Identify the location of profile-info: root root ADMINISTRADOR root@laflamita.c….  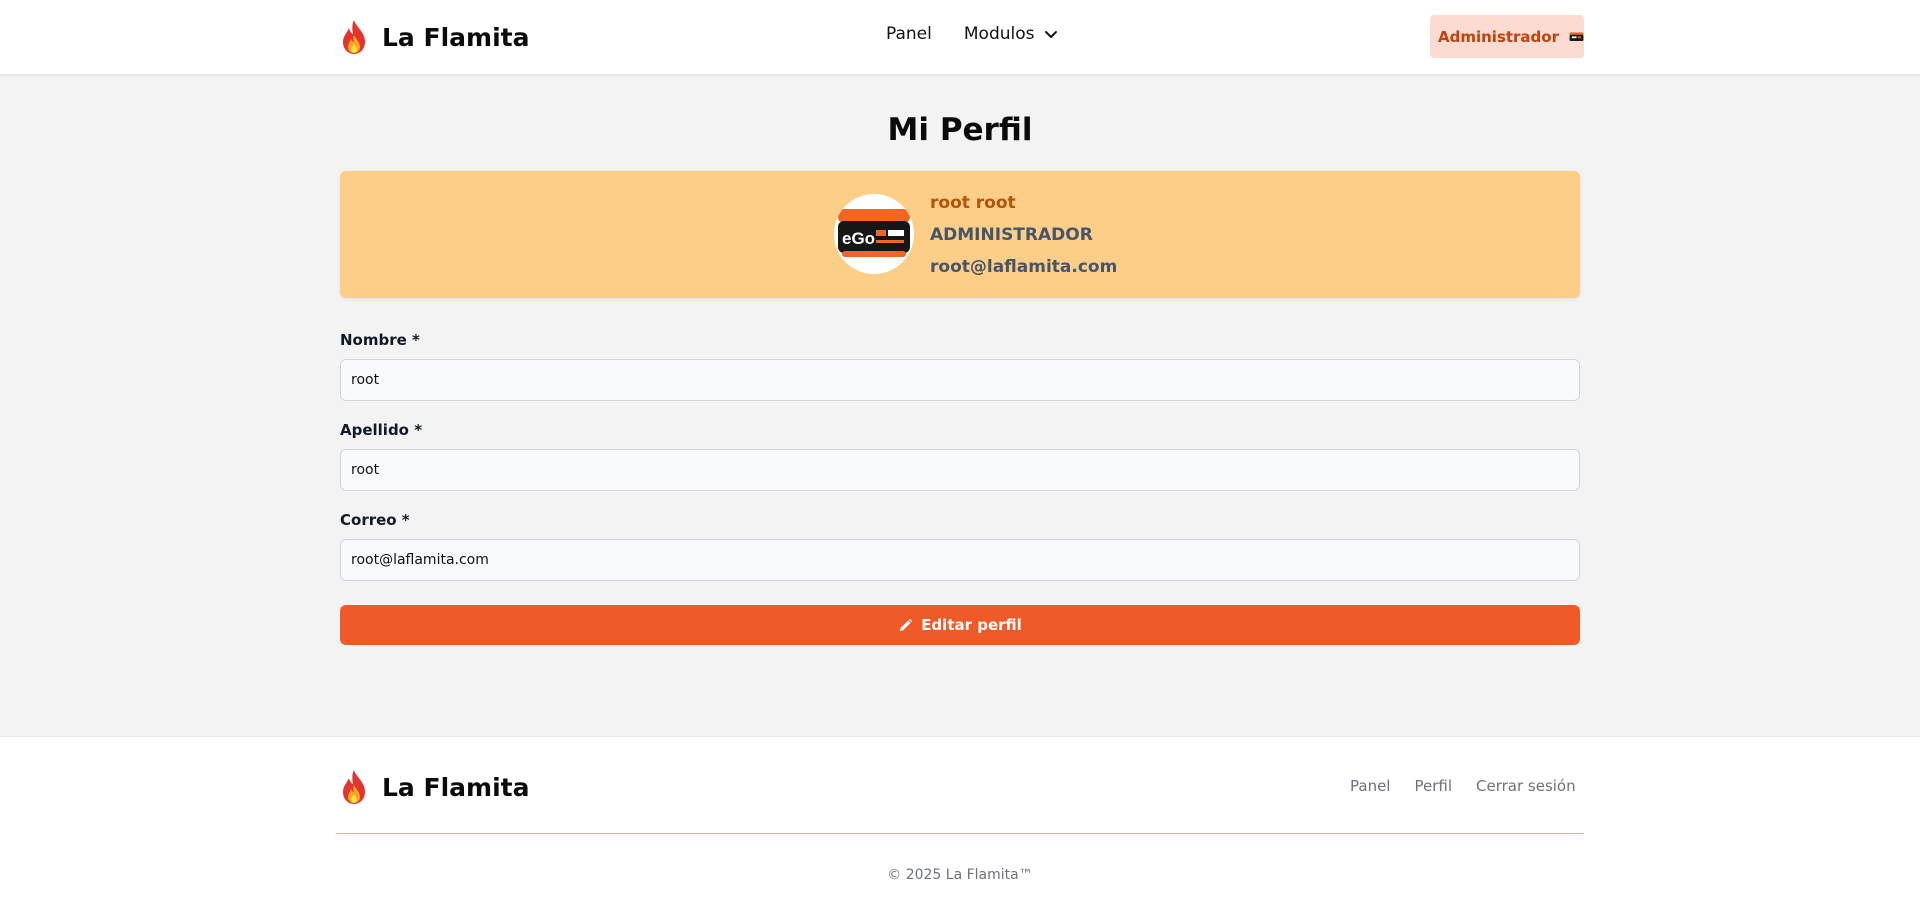
(1023, 235).